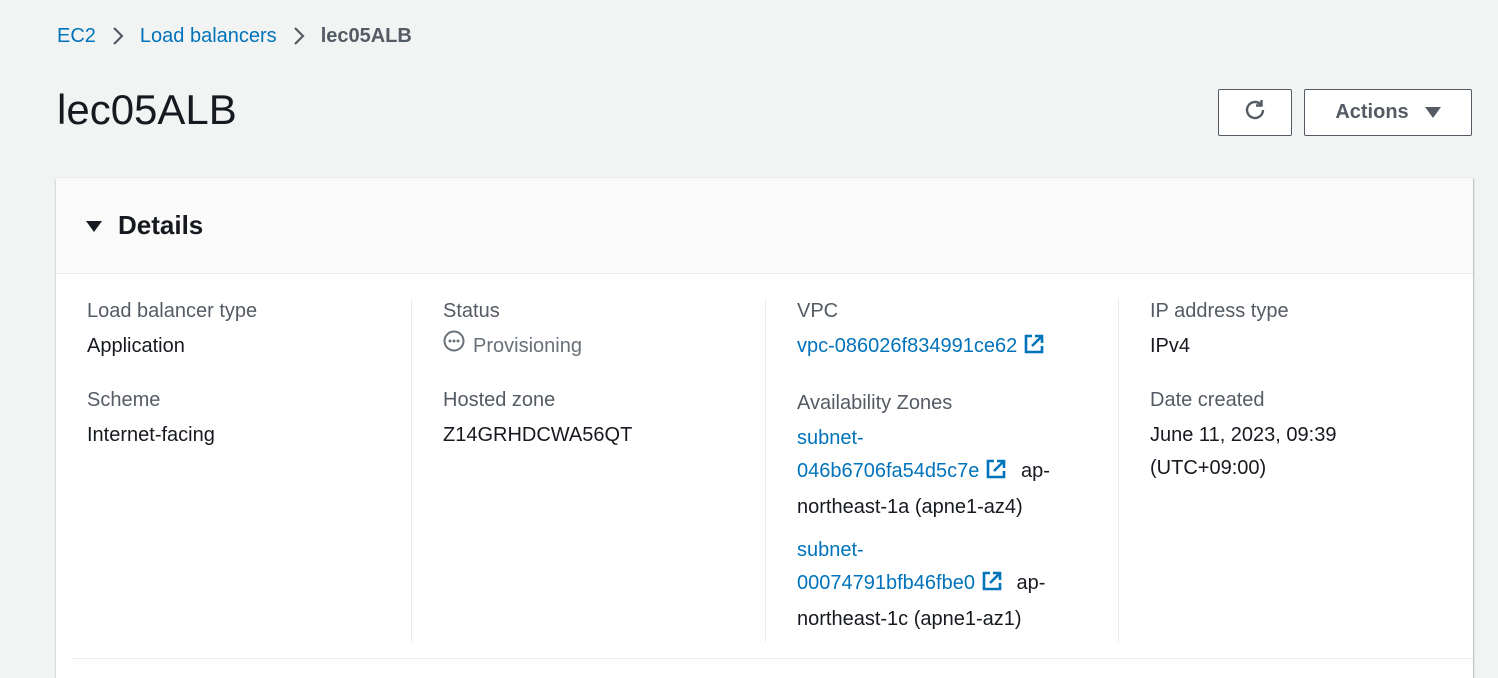  Describe the element at coordinates (594, 419) in the screenshot. I see `field-hosted-zone: Hosted zone Z14GRHDCWA56QT` at that location.